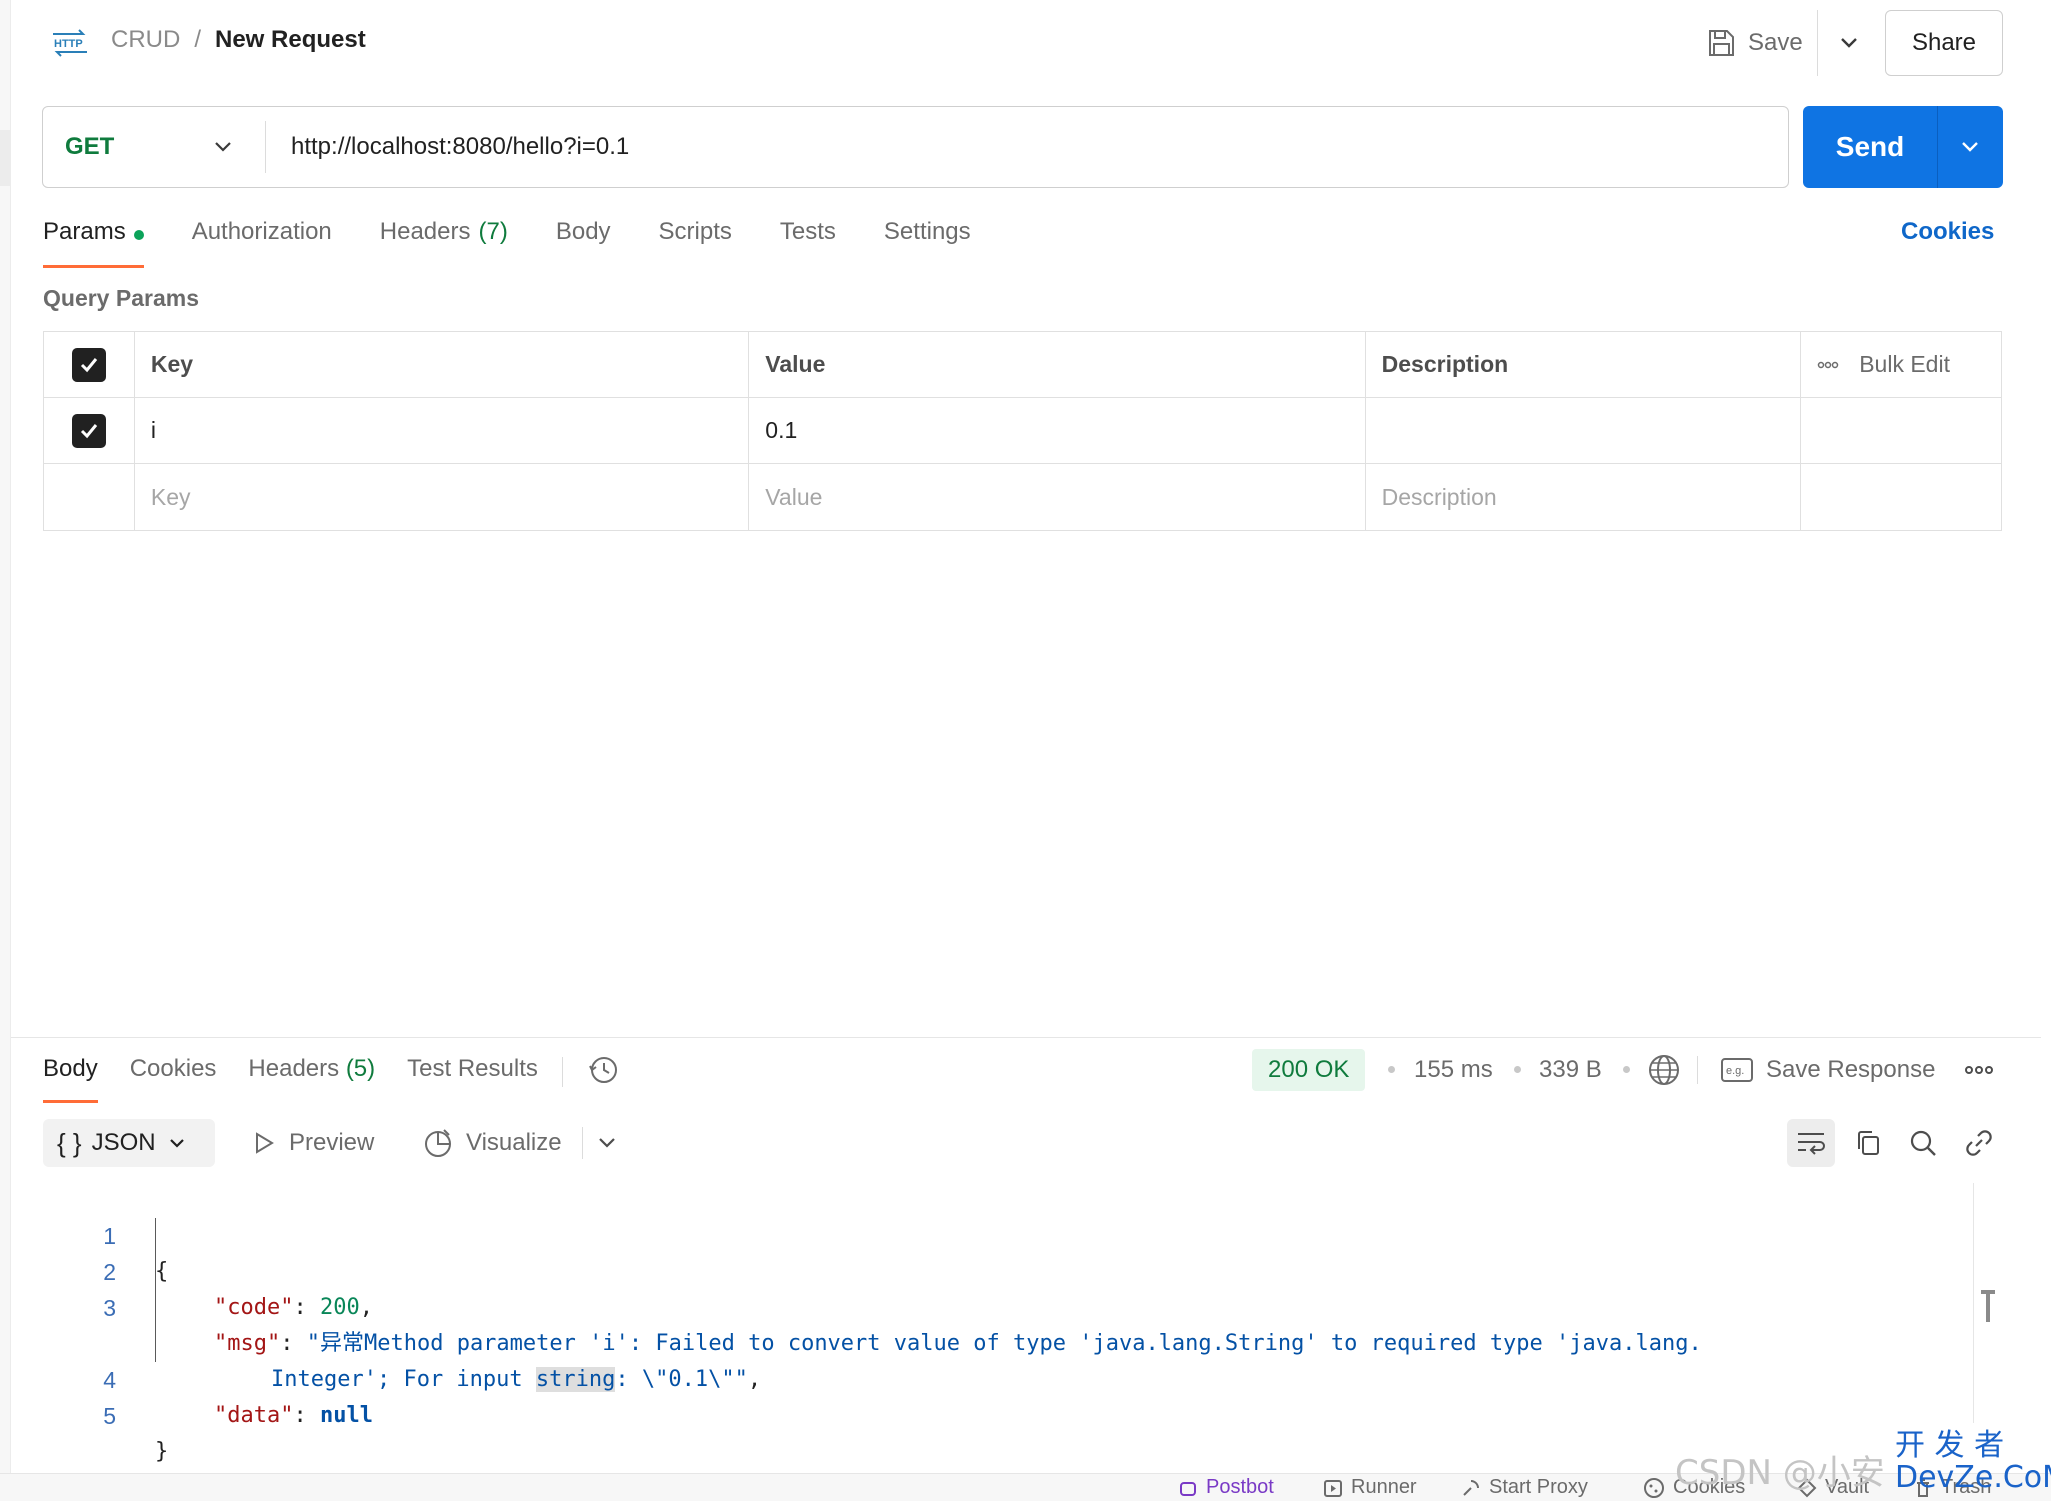 Image resolution: width=2051 pixels, height=1501 pixels. Describe the element at coordinates (109, 1416) in the screenshot. I see `line-number: 5` at that location.